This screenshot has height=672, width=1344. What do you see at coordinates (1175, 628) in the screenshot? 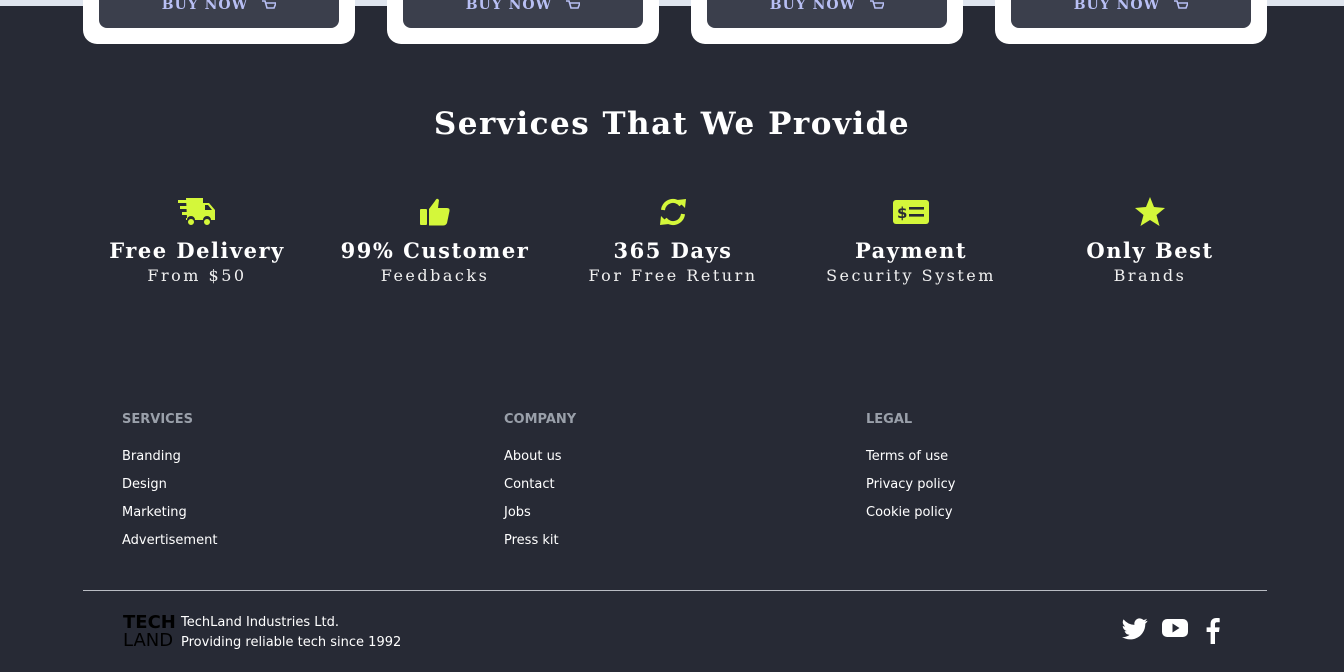
I see `youtube-icon` at bounding box center [1175, 628].